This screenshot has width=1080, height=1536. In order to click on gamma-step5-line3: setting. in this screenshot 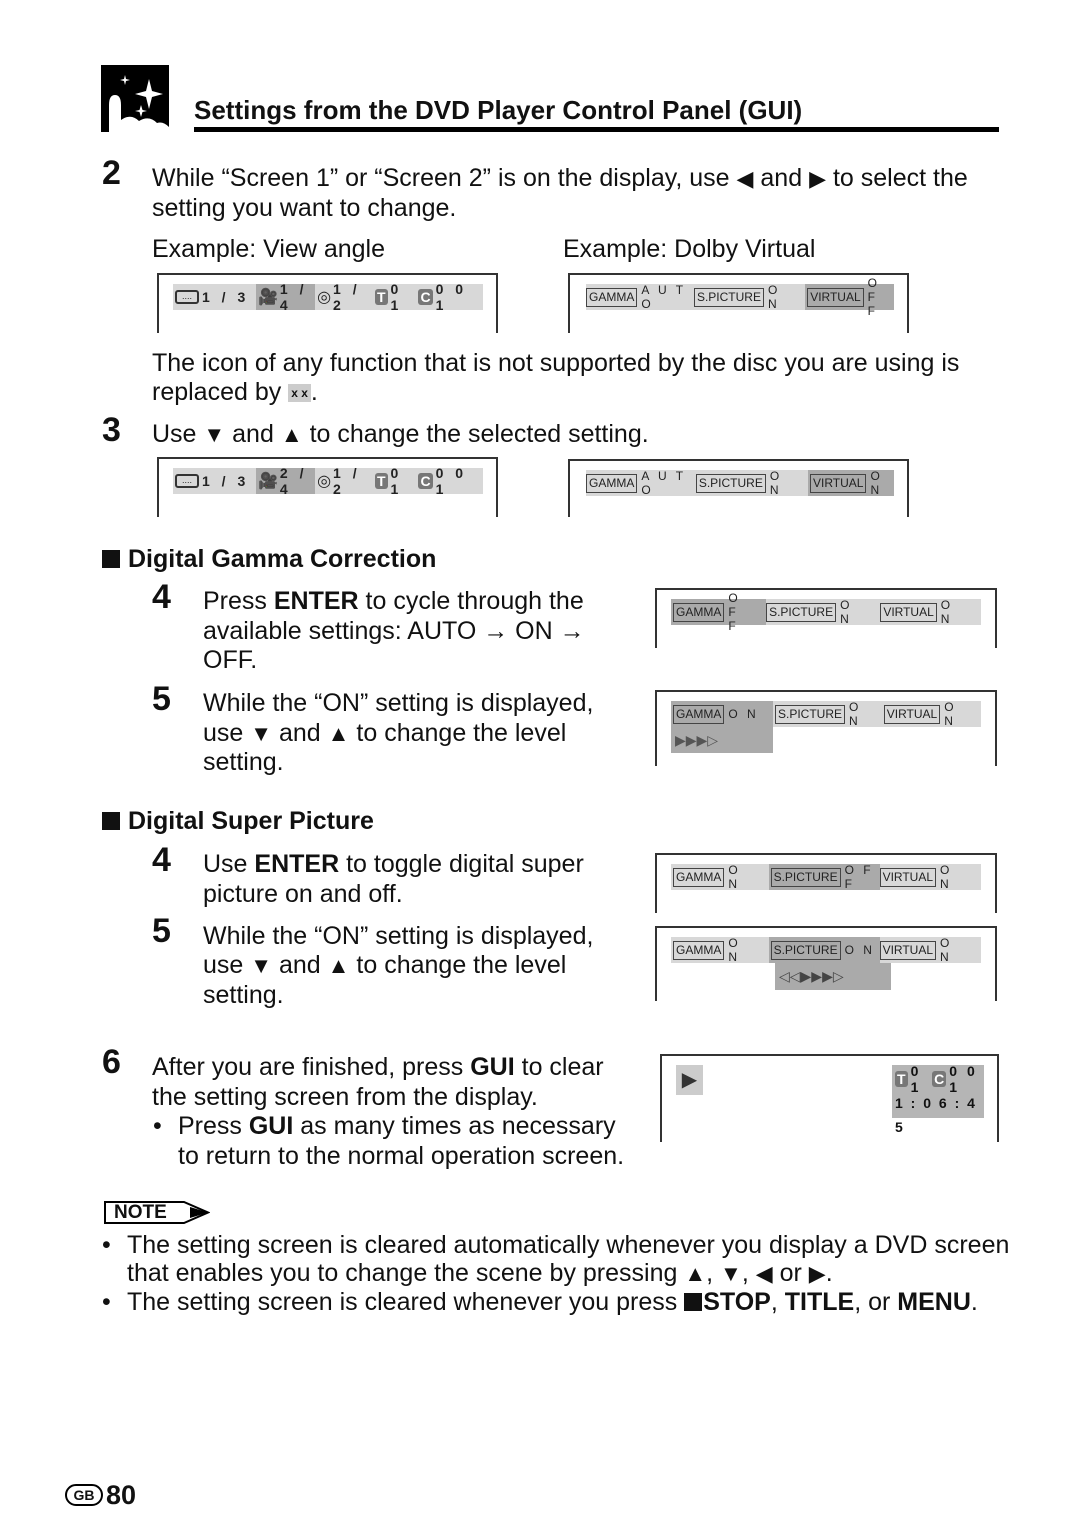, I will do `click(243, 762)`.